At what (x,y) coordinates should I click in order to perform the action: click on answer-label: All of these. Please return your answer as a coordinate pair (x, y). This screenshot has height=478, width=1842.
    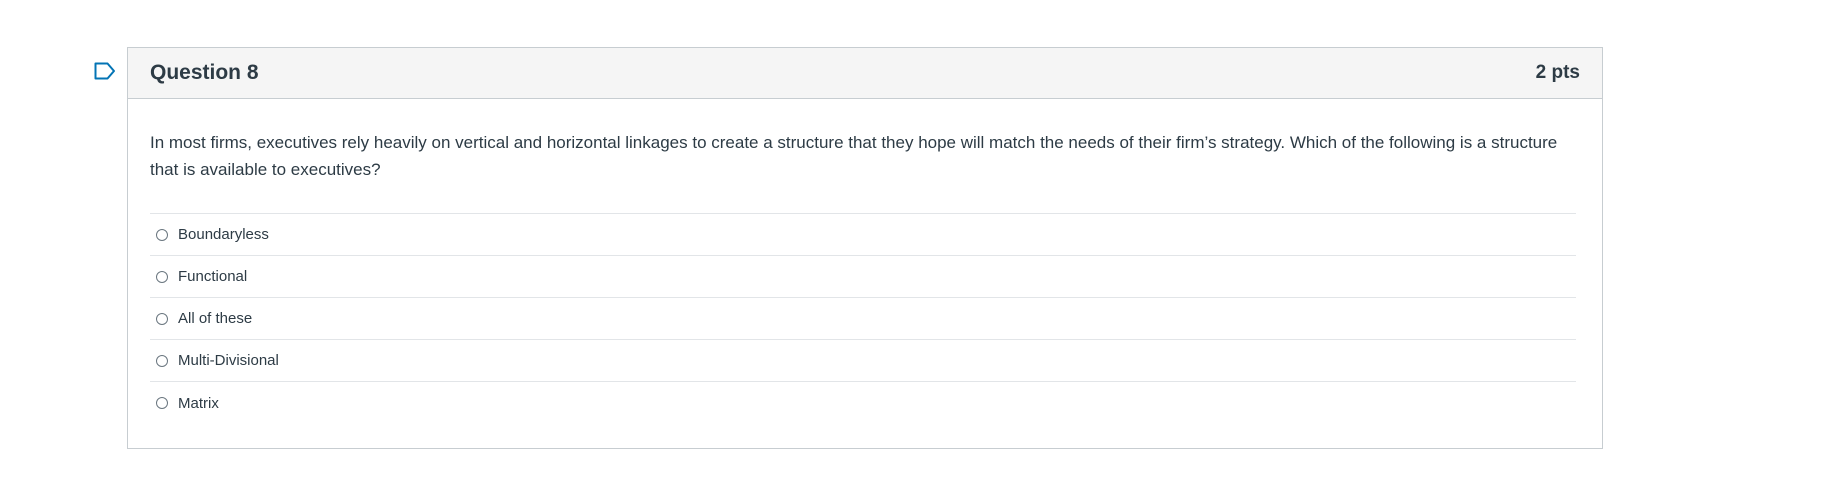
    Looking at the image, I should click on (215, 318).